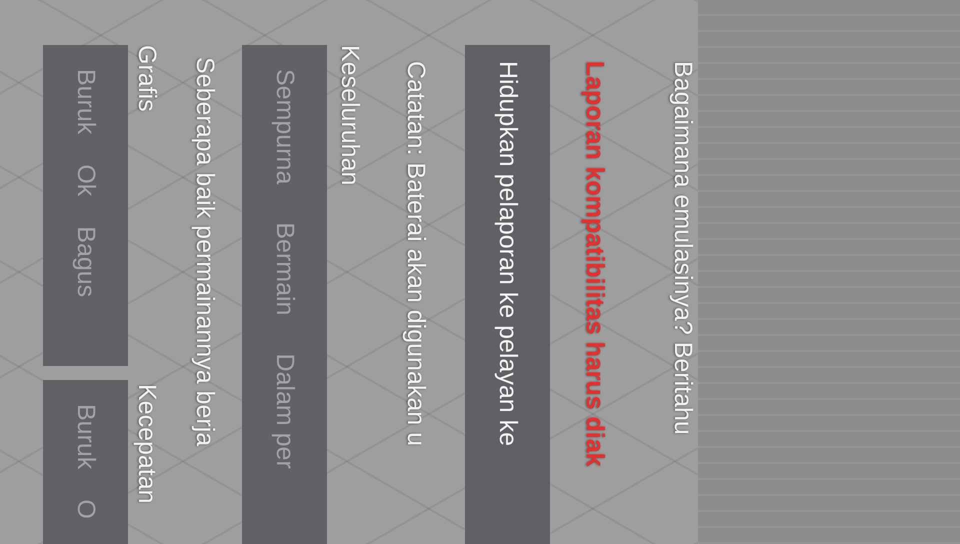  I want to click on overall-label: Keseluruhan, so click(350, 115).